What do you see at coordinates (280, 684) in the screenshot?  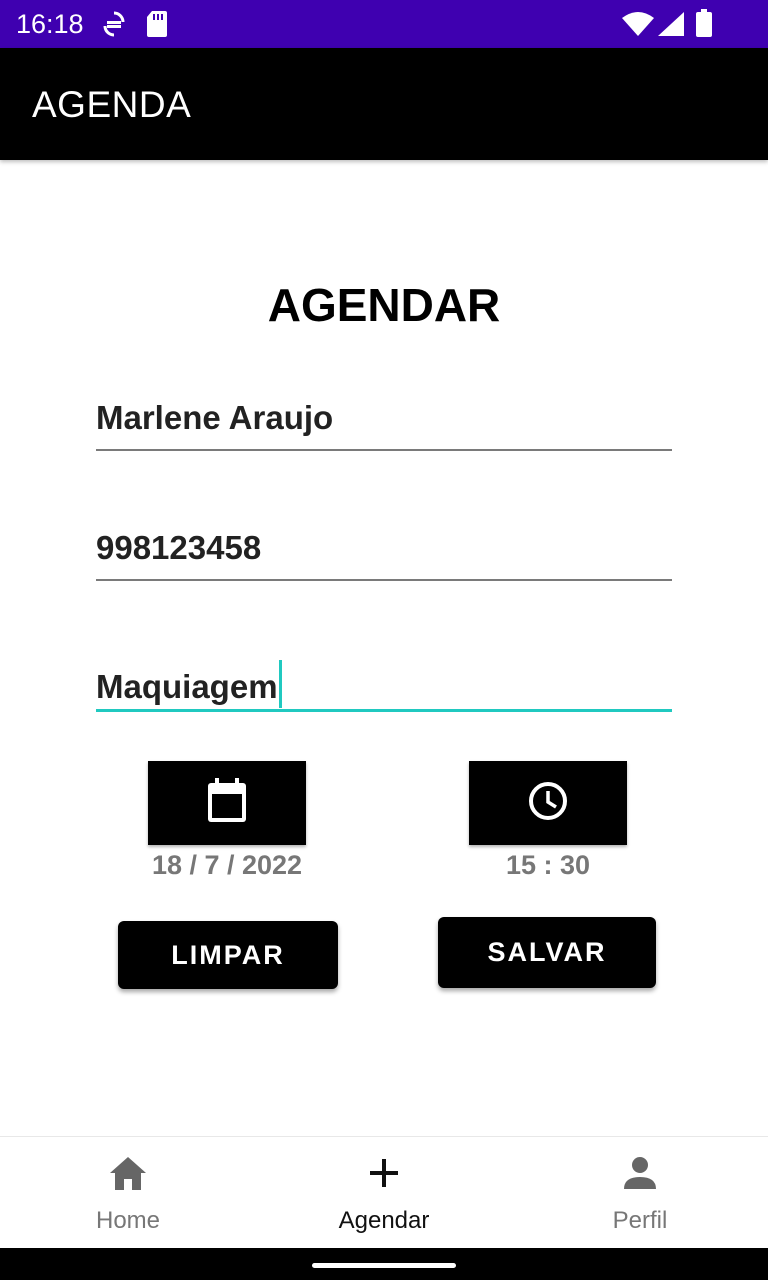 I see `text-cursor` at bounding box center [280, 684].